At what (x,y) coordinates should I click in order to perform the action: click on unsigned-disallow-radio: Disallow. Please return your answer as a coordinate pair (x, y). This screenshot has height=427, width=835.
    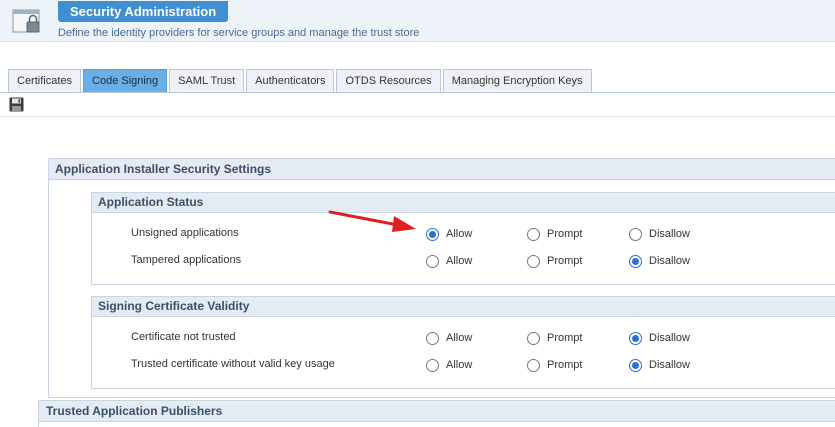
    Looking at the image, I should click on (659, 234).